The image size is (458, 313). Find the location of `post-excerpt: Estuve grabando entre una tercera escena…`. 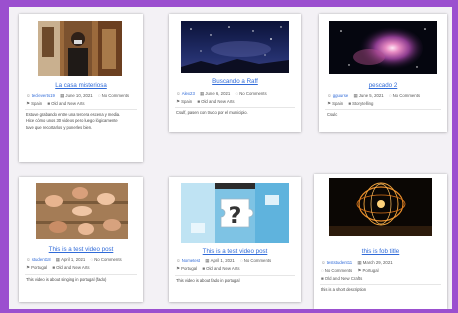

post-excerpt: Estuve grabando entre una tercera escena… is located at coordinates (81, 121).